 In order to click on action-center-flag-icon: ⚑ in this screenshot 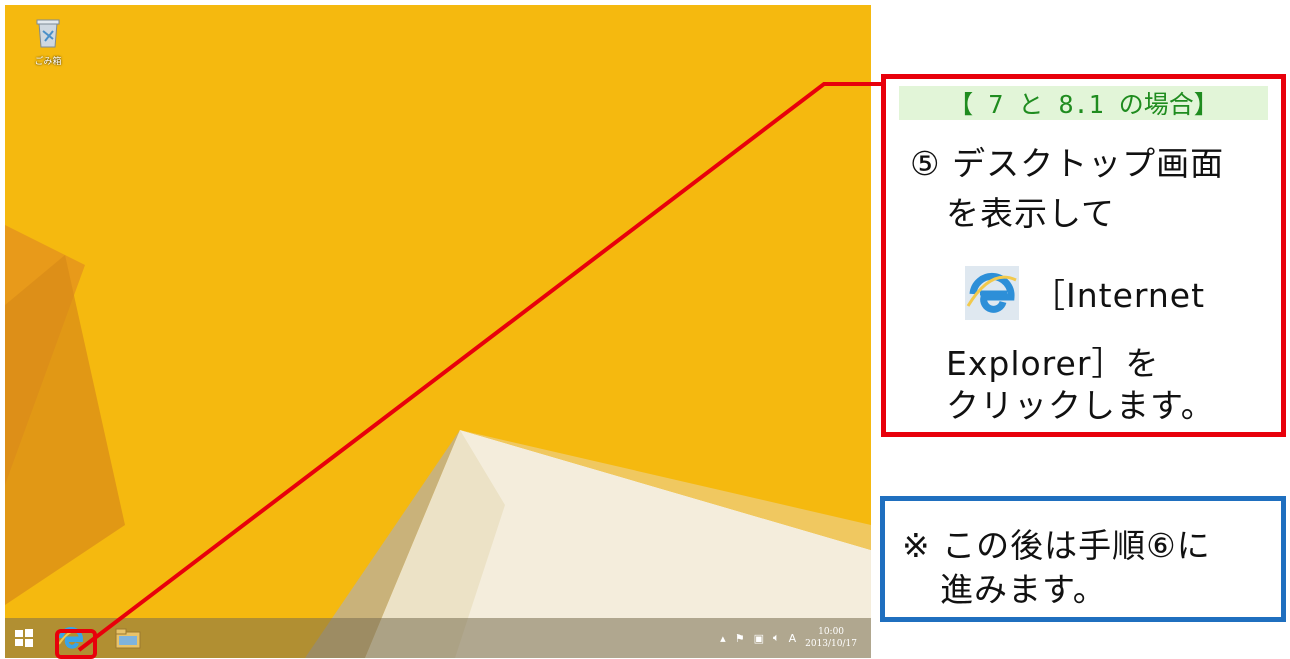, I will do `click(740, 638)`.